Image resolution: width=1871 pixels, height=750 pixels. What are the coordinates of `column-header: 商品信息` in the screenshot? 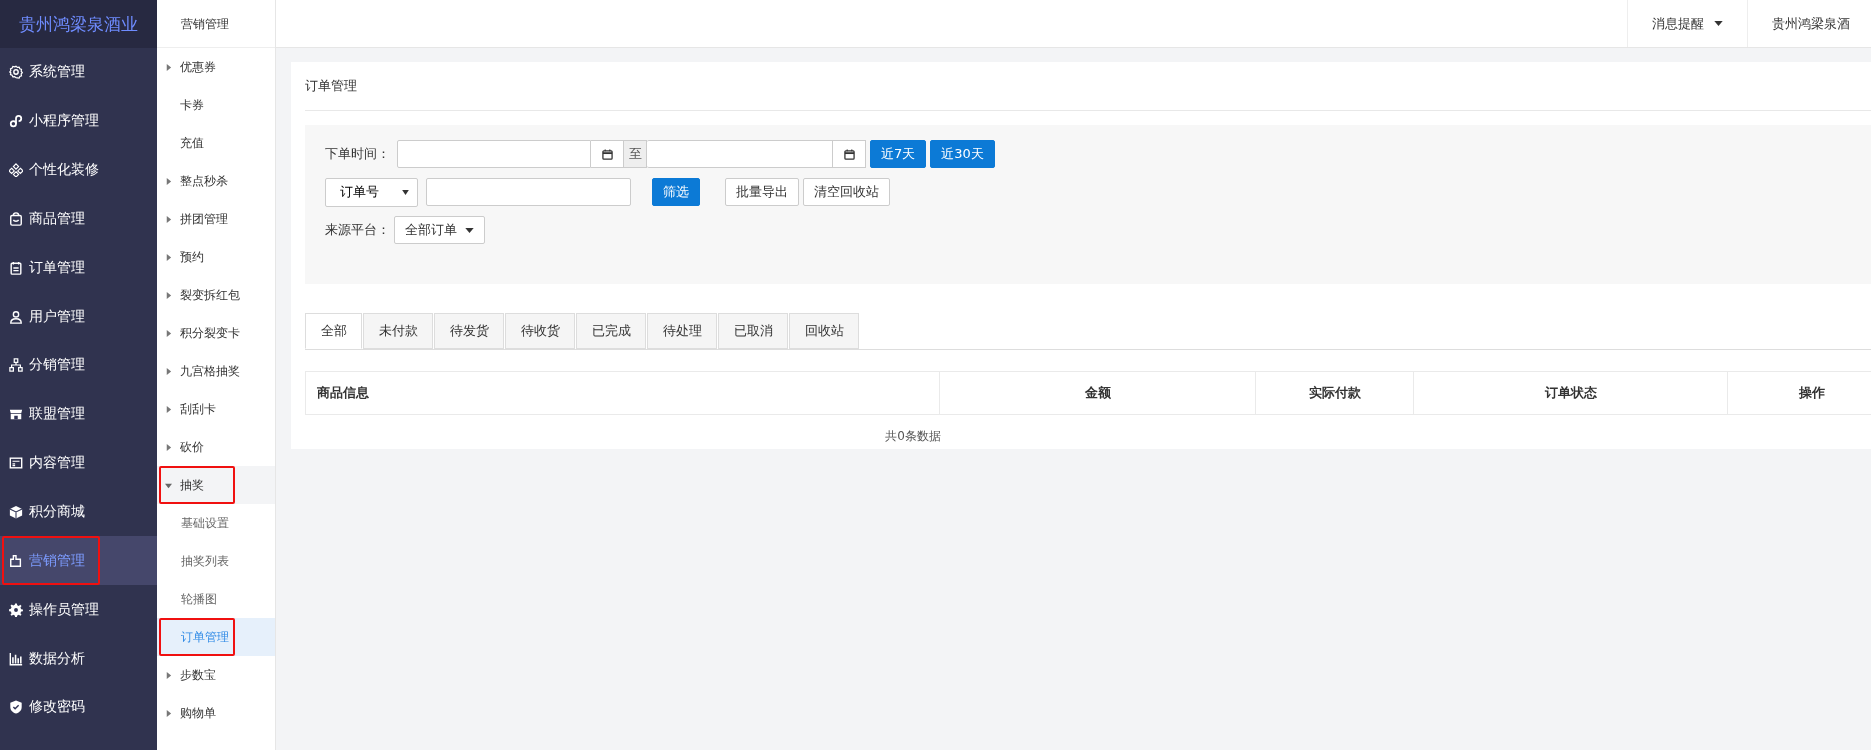 It's located at (623, 393).